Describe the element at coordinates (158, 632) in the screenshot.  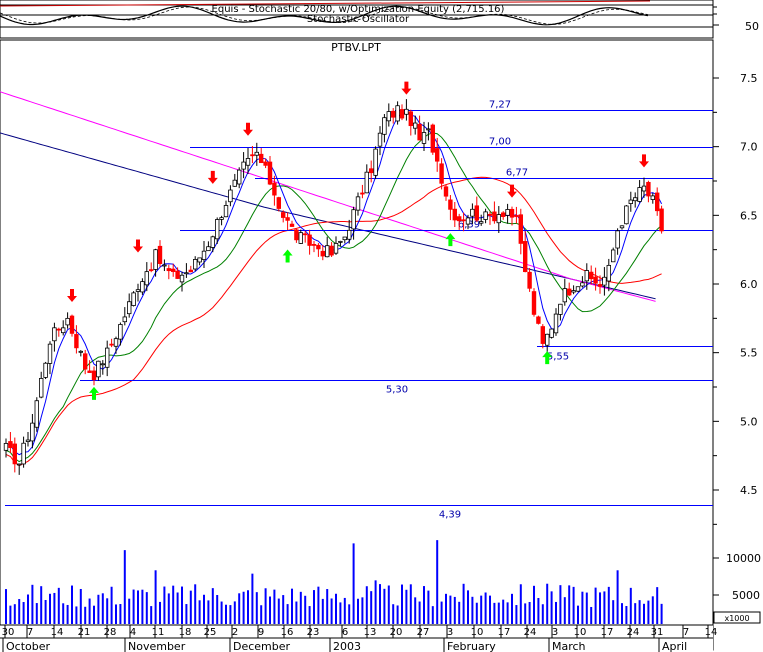
I see `day-label: 11` at that location.